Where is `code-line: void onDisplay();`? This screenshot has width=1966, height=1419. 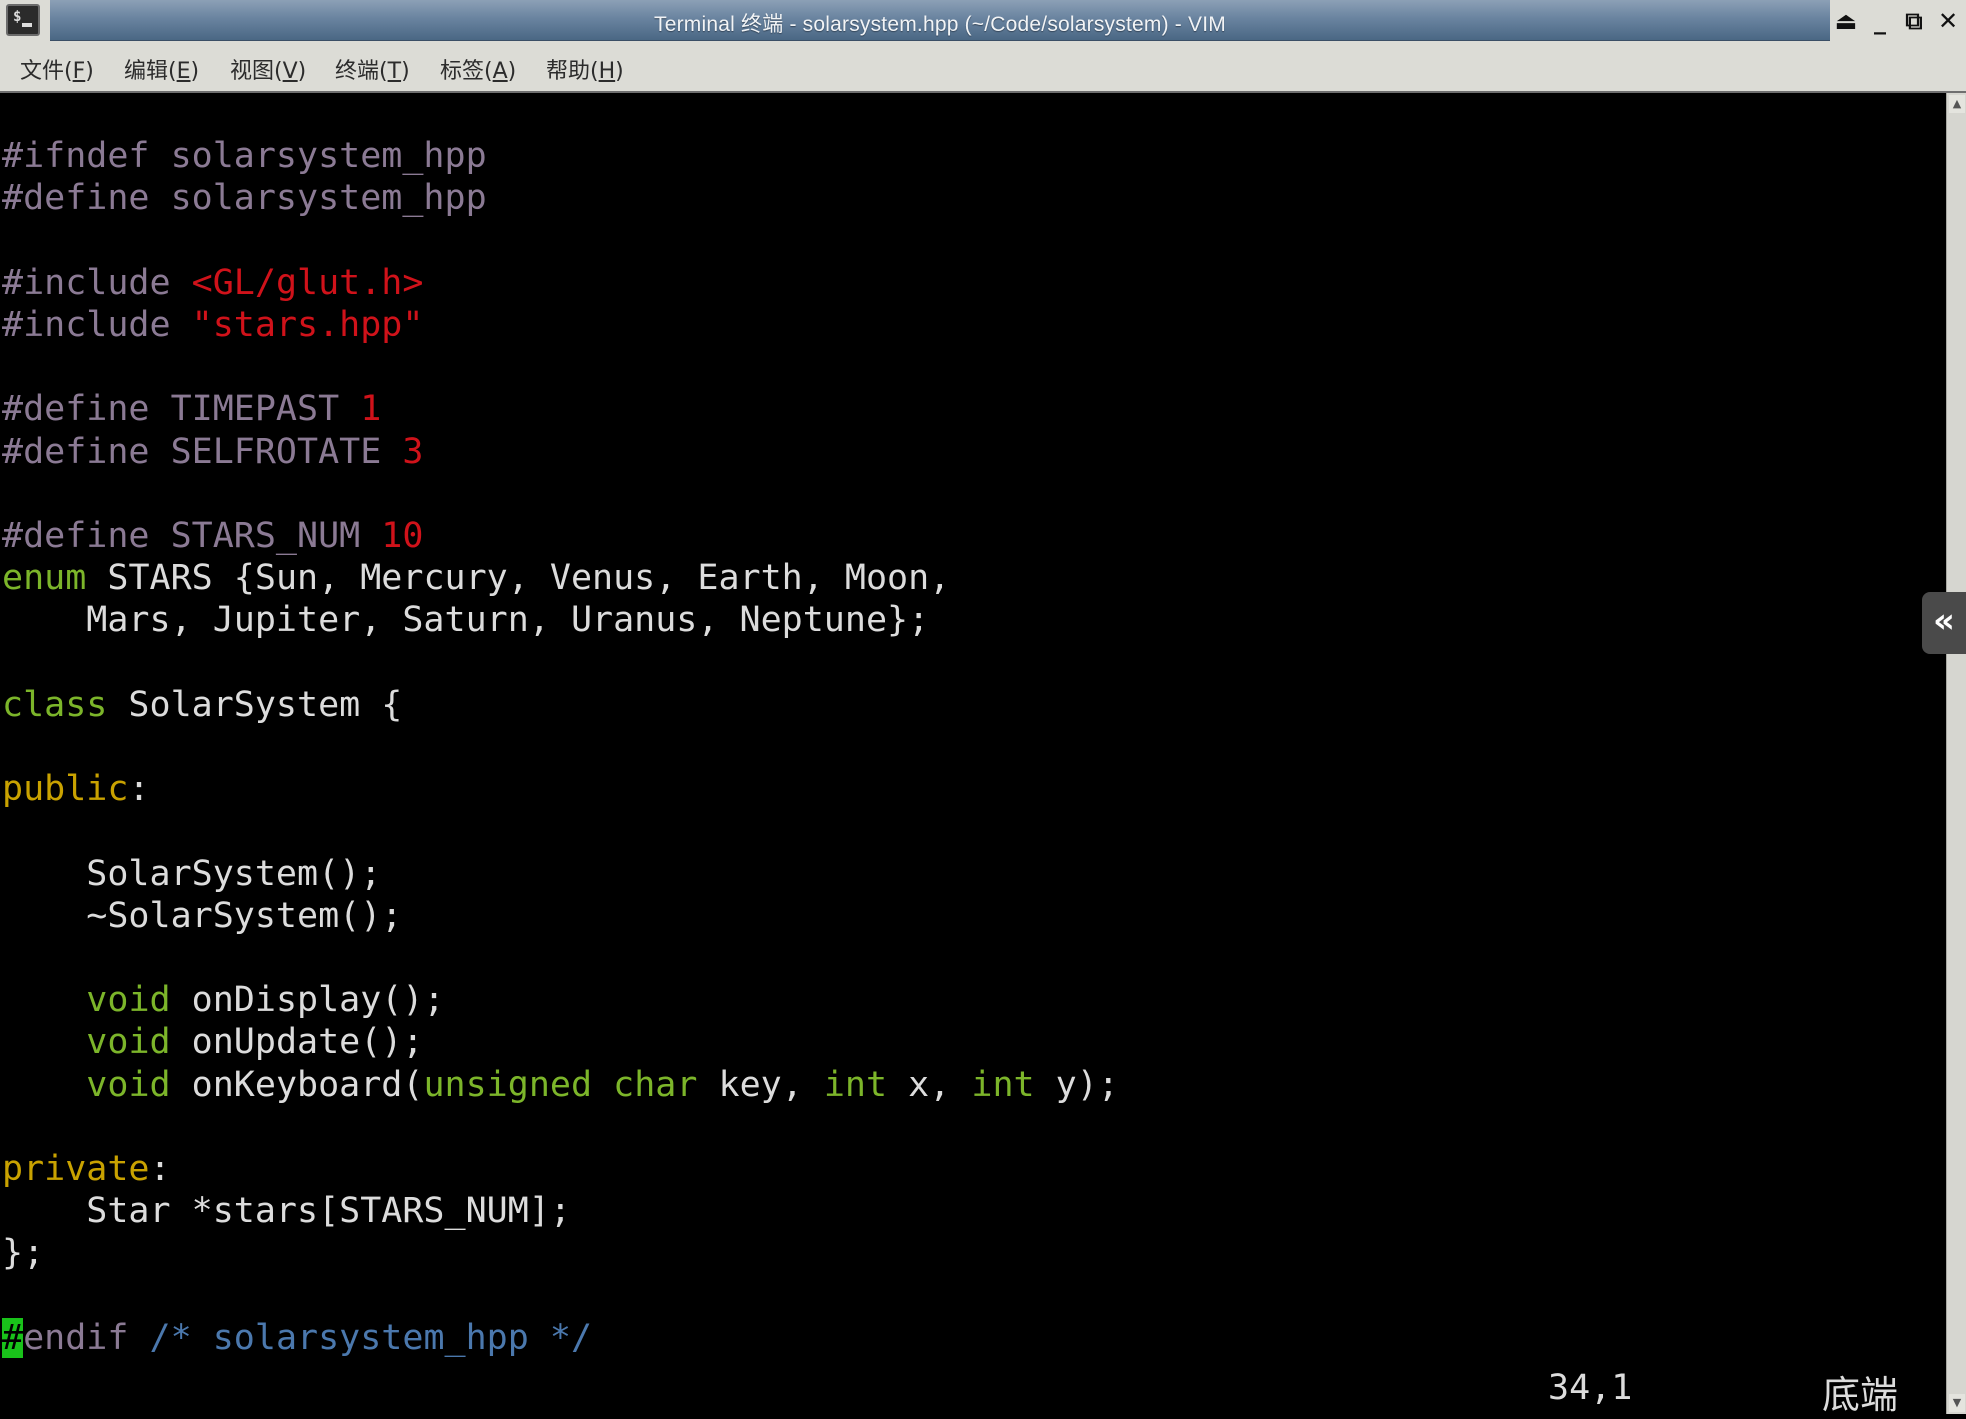 code-line: void onDisplay(); is located at coordinates (223, 1000).